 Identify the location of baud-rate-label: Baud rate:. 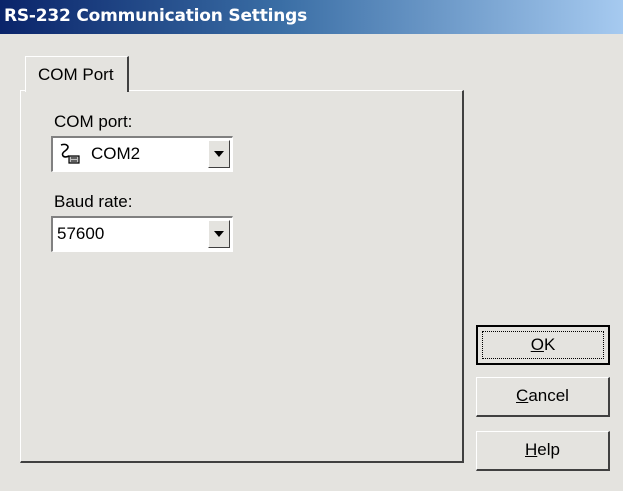
(93, 201).